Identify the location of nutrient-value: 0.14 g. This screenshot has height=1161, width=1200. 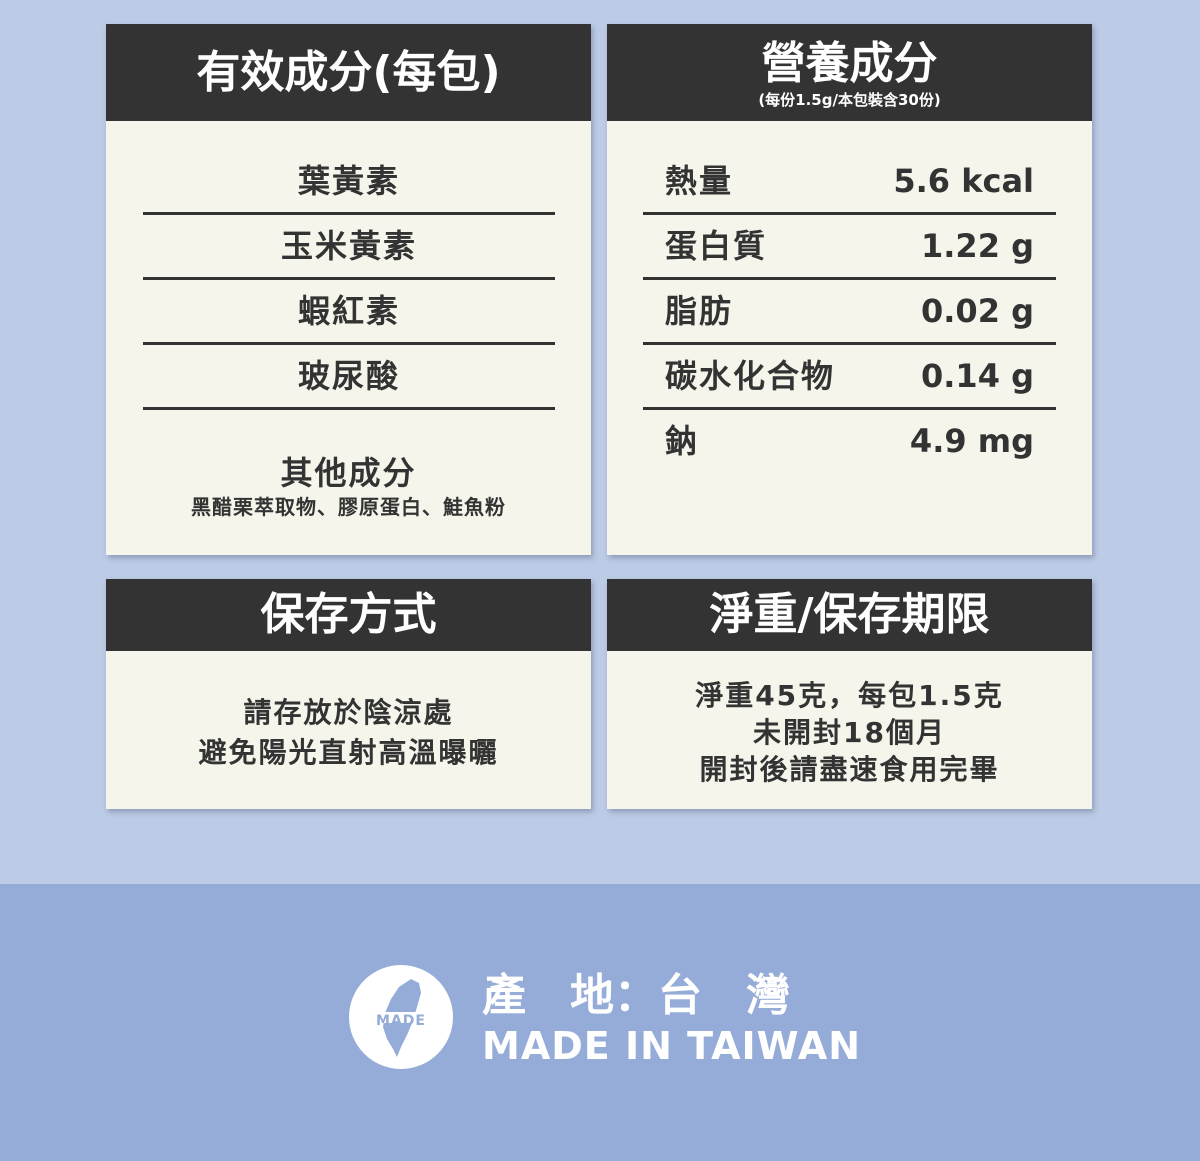
(977, 376).